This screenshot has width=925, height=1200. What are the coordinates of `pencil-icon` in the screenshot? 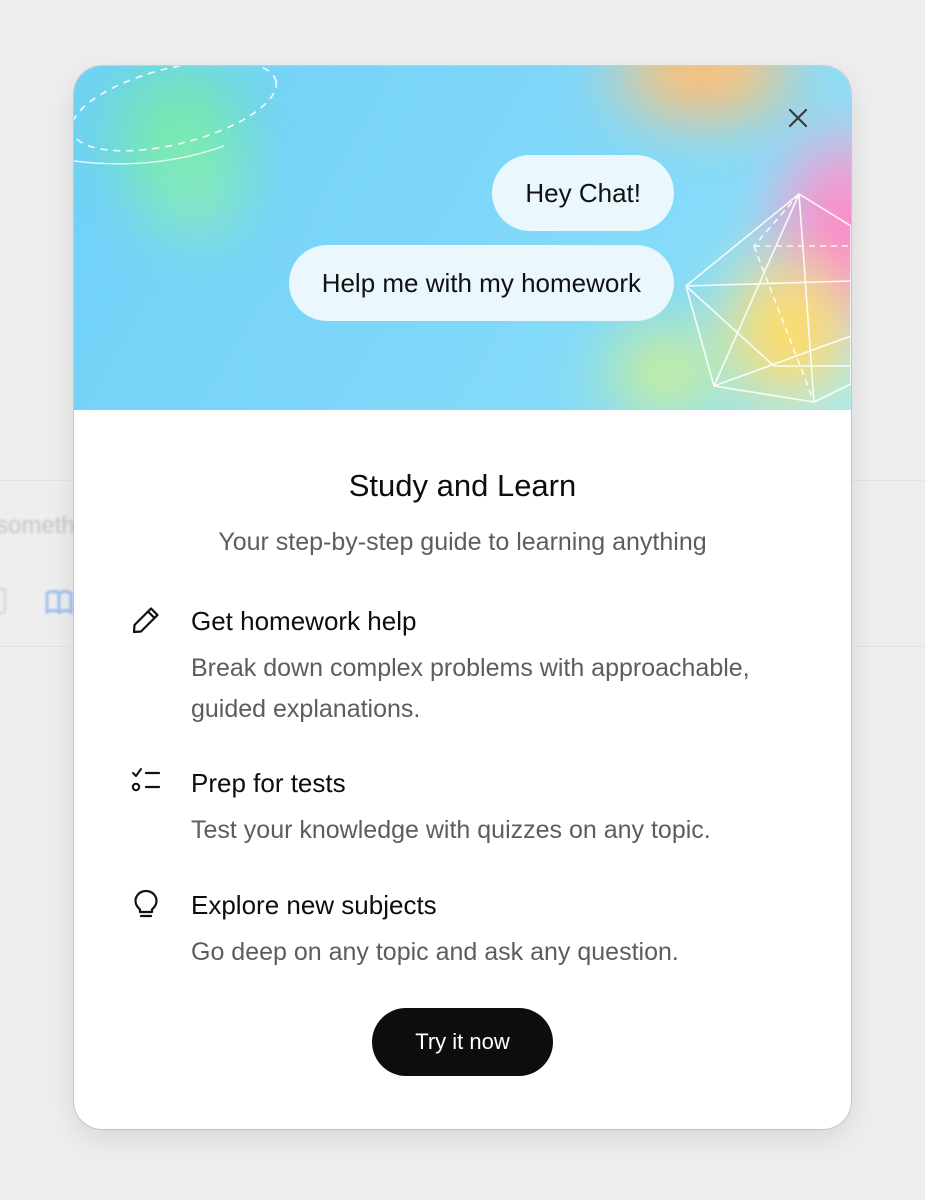 It's located at (145, 620).